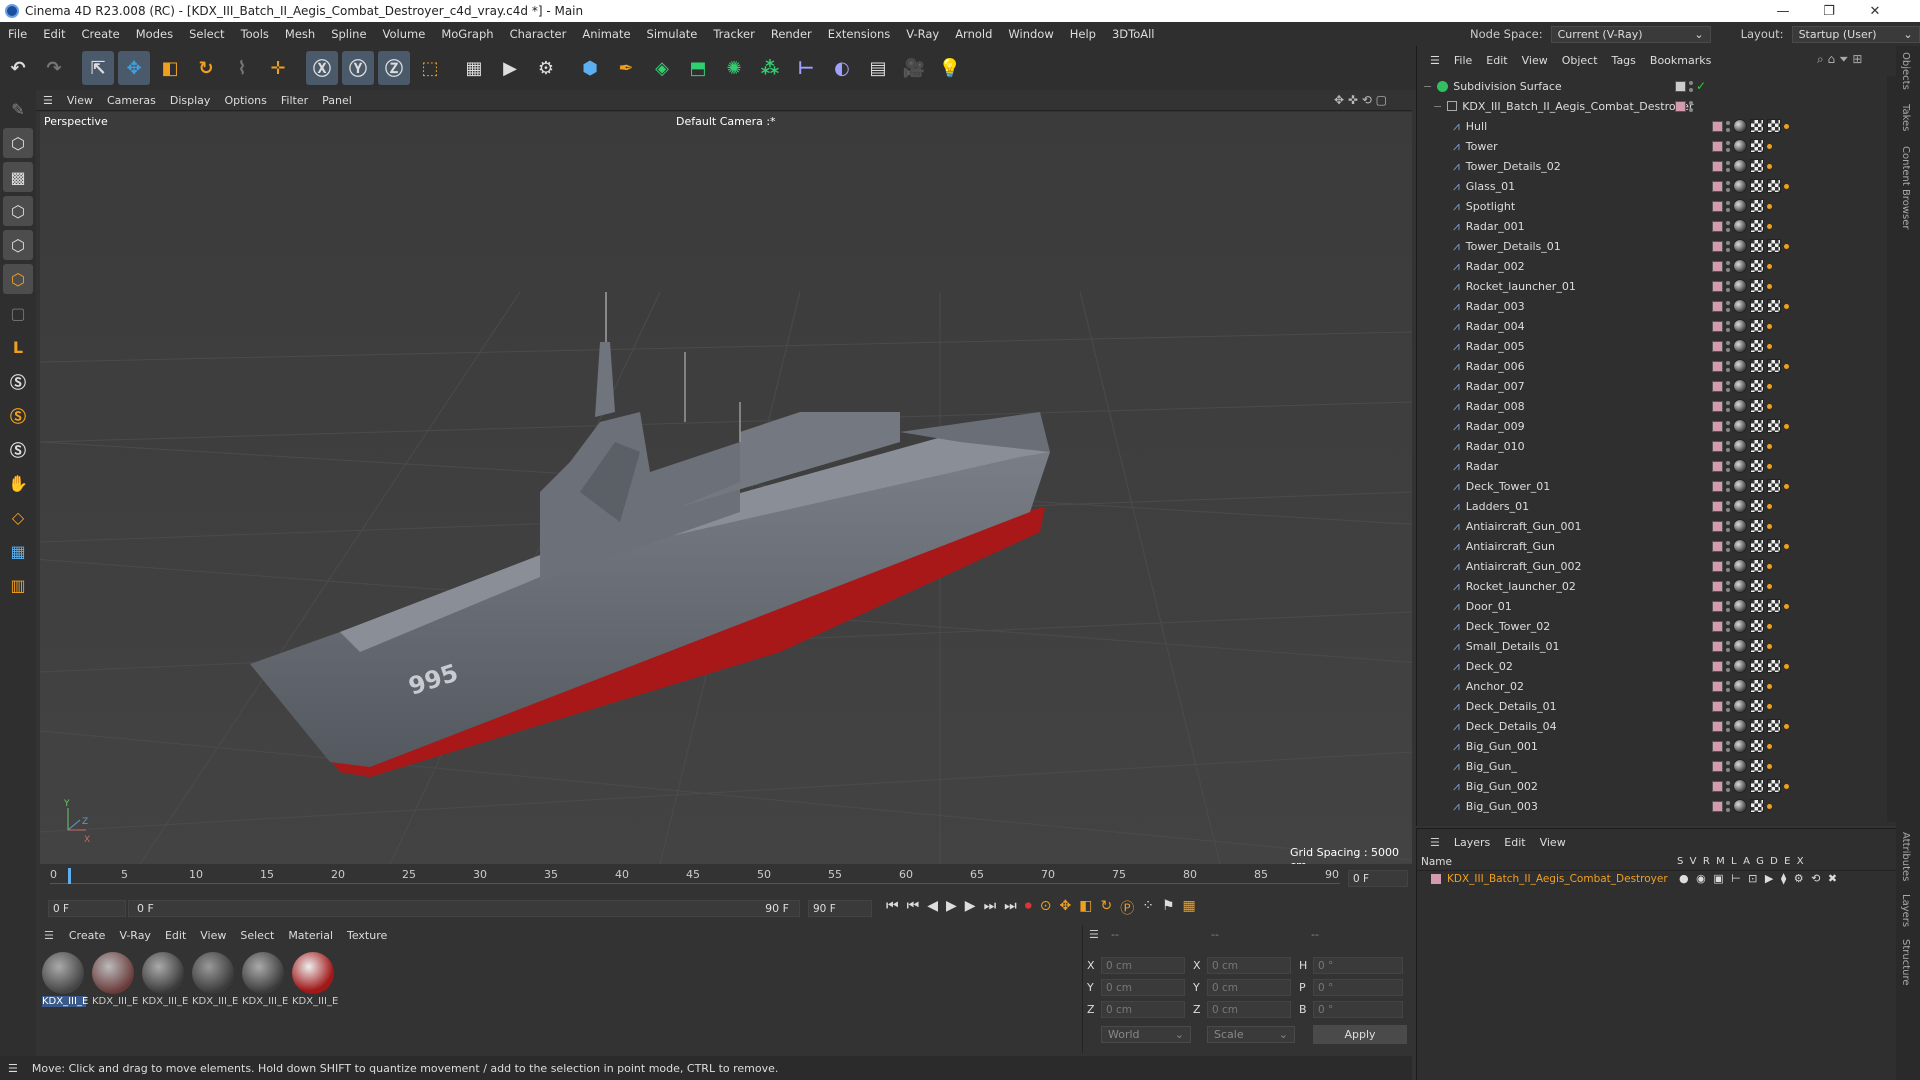  Describe the element at coordinates (538, 34) in the screenshot. I see `menu-character: Character` at that location.